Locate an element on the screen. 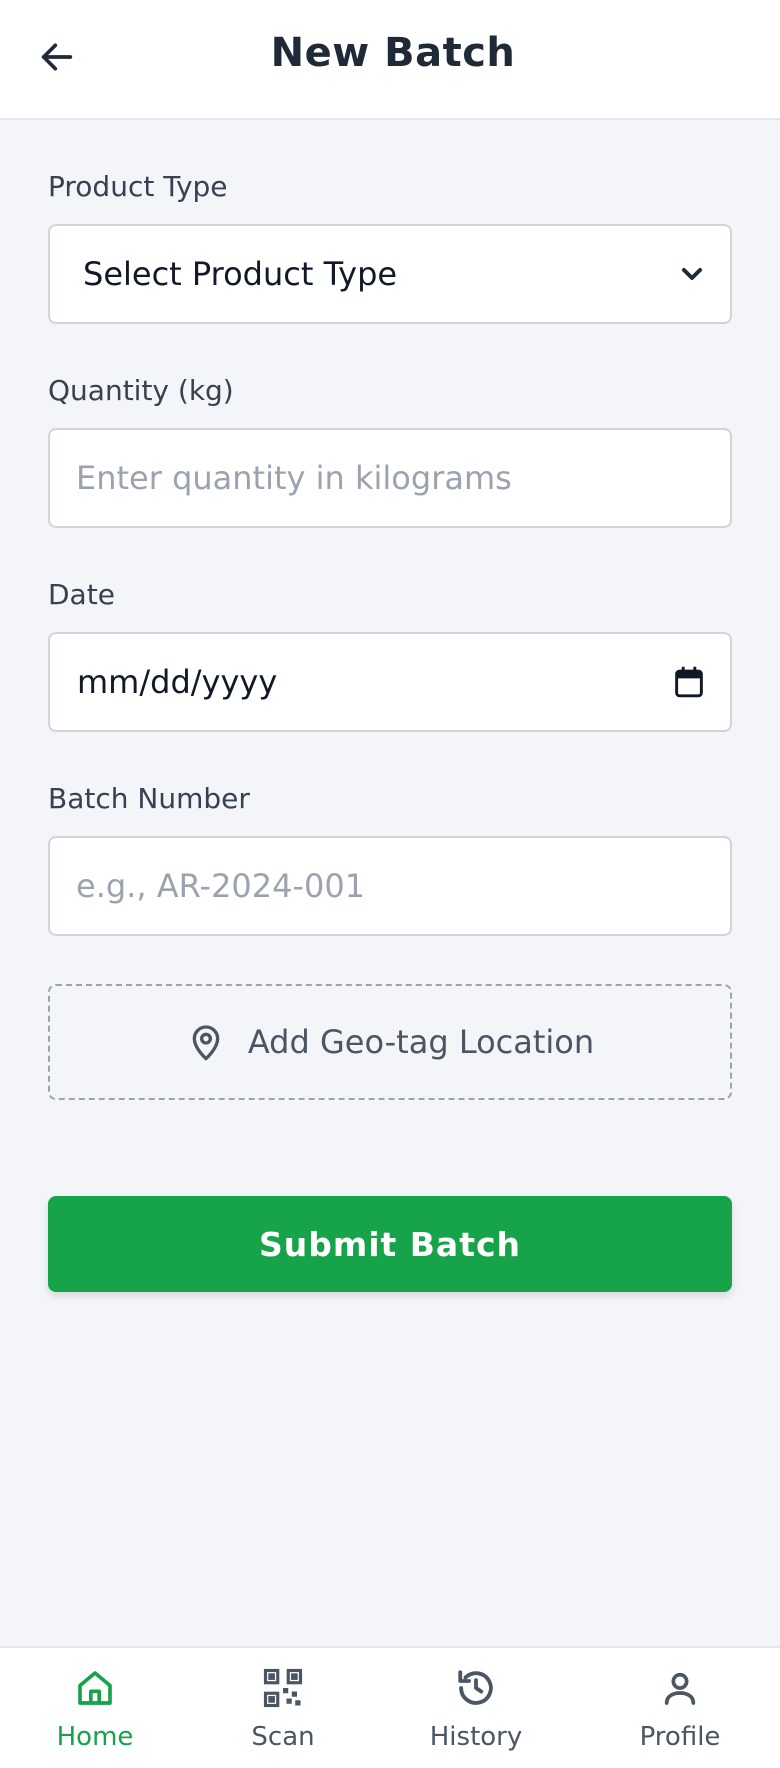 This screenshot has width=780, height=1768. quantity-label: Quantity (kg) is located at coordinates (141, 390).